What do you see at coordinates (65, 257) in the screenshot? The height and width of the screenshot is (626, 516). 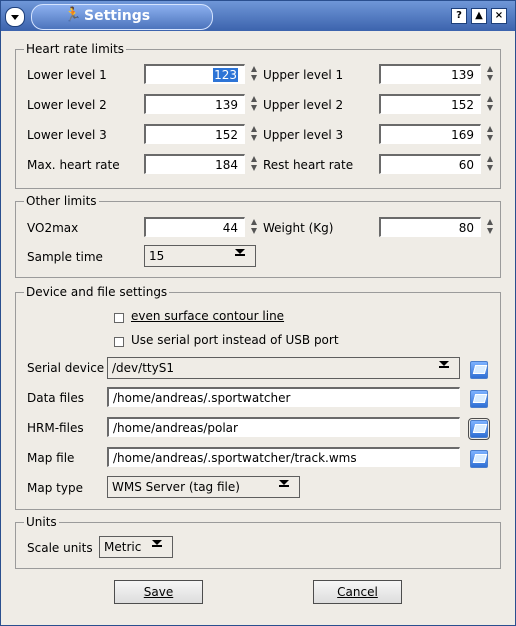 I see `sample-time-label: Sample time` at bounding box center [65, 257].